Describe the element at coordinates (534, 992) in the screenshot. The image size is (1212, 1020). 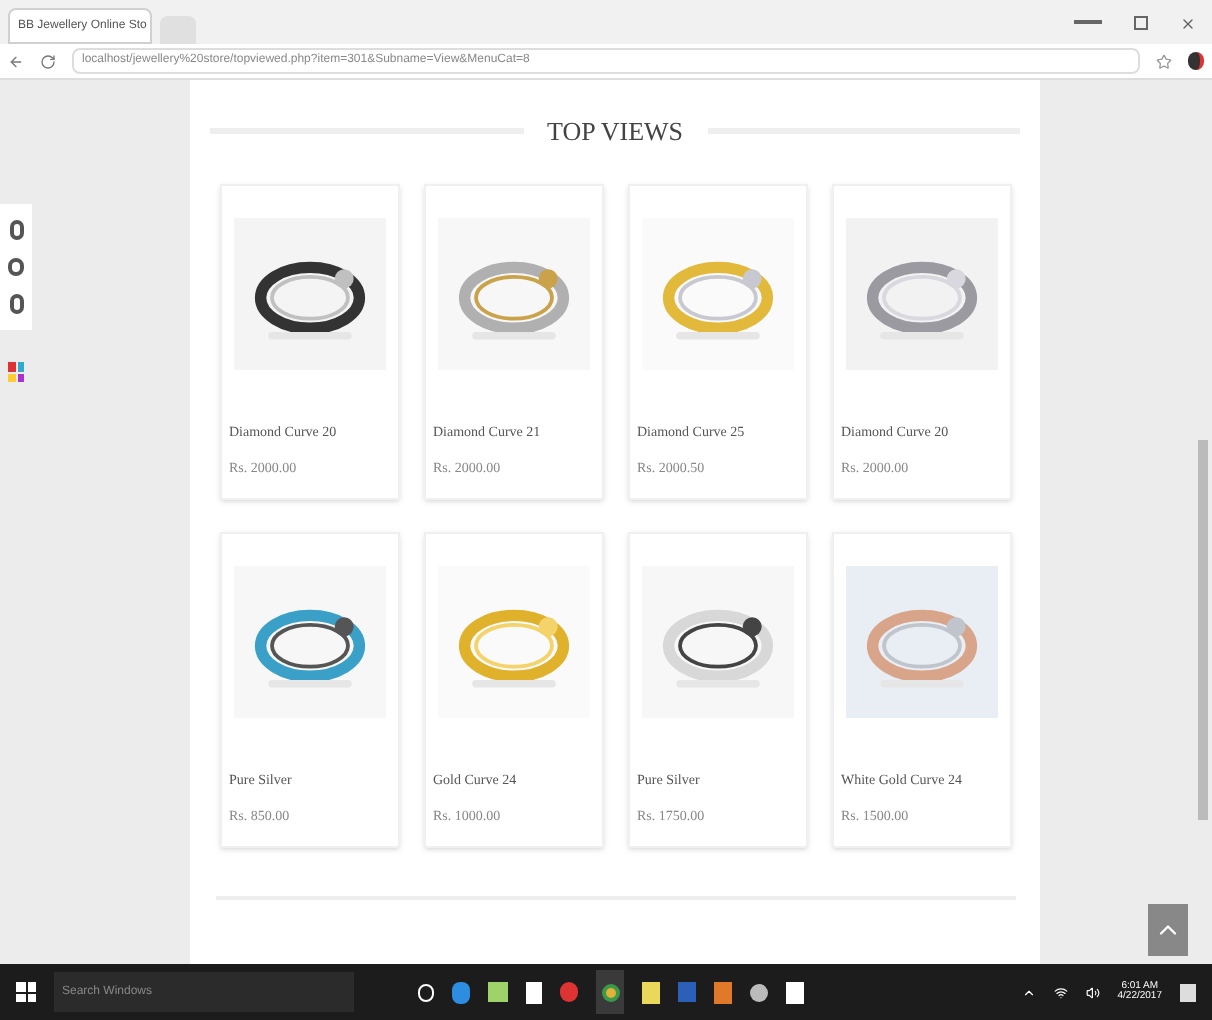
I see `document-icon` at that location.